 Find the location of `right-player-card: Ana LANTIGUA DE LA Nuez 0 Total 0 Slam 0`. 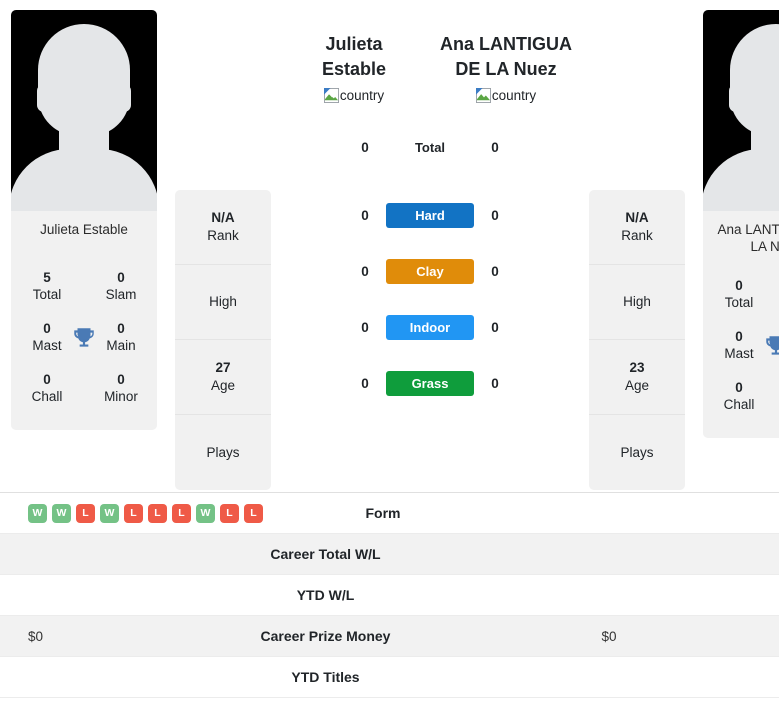

right-player-card: Ana LANTIGUA DE LA Nuez 0 Total 0 Slam 0 is located at coordinates (741, 224).